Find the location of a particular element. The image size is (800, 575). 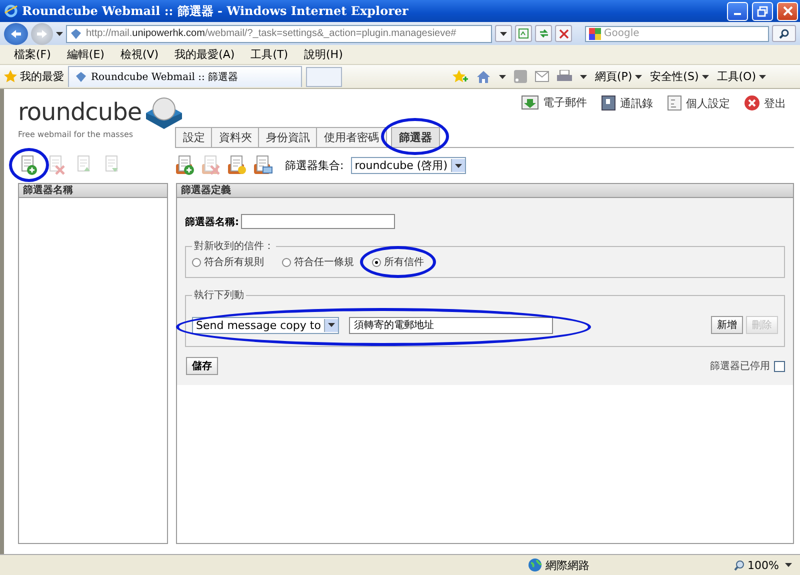

back-button is located at coordinates (16, 33).